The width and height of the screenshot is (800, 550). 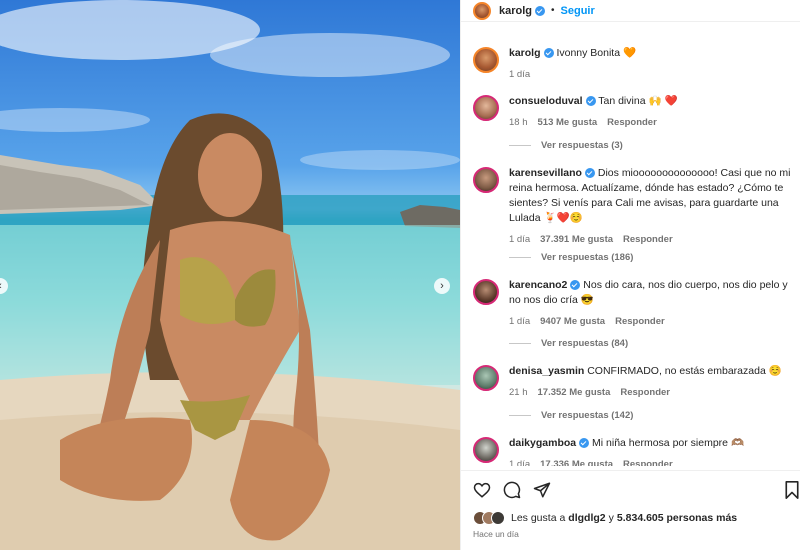 What do you see at coordinates (586, 518) in the screenshot?
I see `likes-user: dlgdlg2` at bounding box center [586, 518].